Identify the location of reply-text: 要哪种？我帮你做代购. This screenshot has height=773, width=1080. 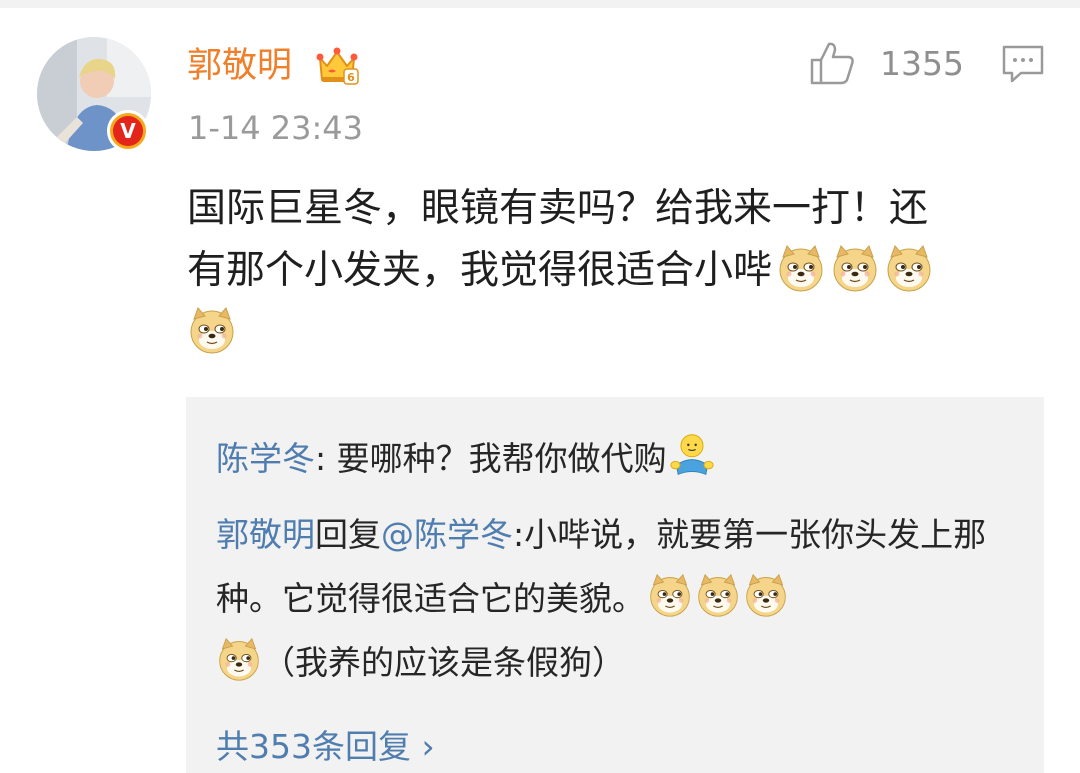
(496, 458).